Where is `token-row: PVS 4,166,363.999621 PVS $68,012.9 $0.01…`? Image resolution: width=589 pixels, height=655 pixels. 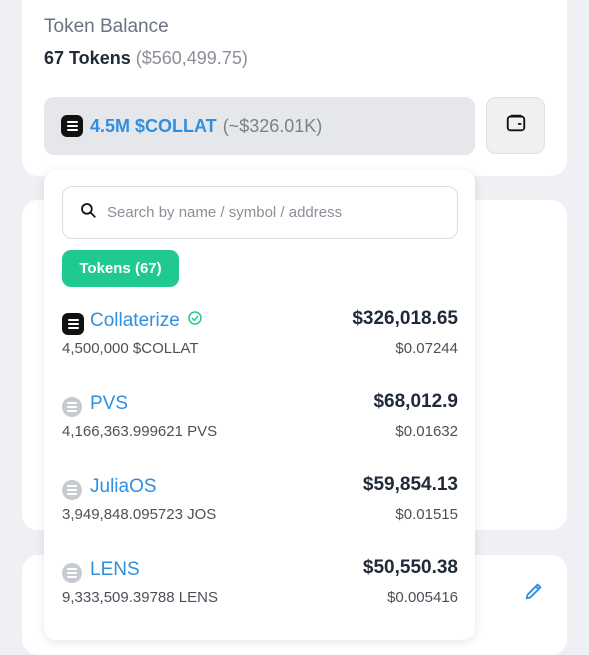
token-row: PVS 4,166,363.999621 PVS $68,012.9 $0.01… is located at coordinates (260, 422).